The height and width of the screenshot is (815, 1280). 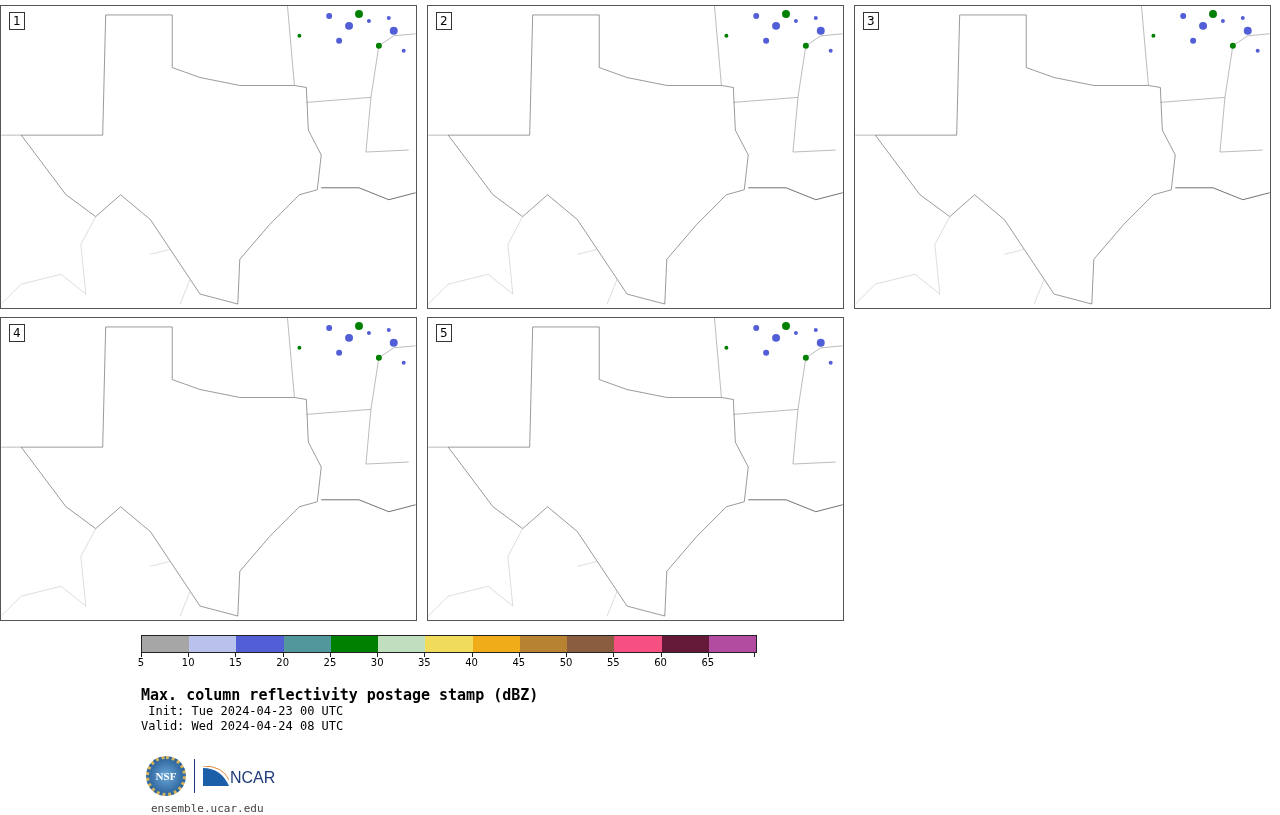 I want to click on tick-label: 55, so click(x=613, y=662).